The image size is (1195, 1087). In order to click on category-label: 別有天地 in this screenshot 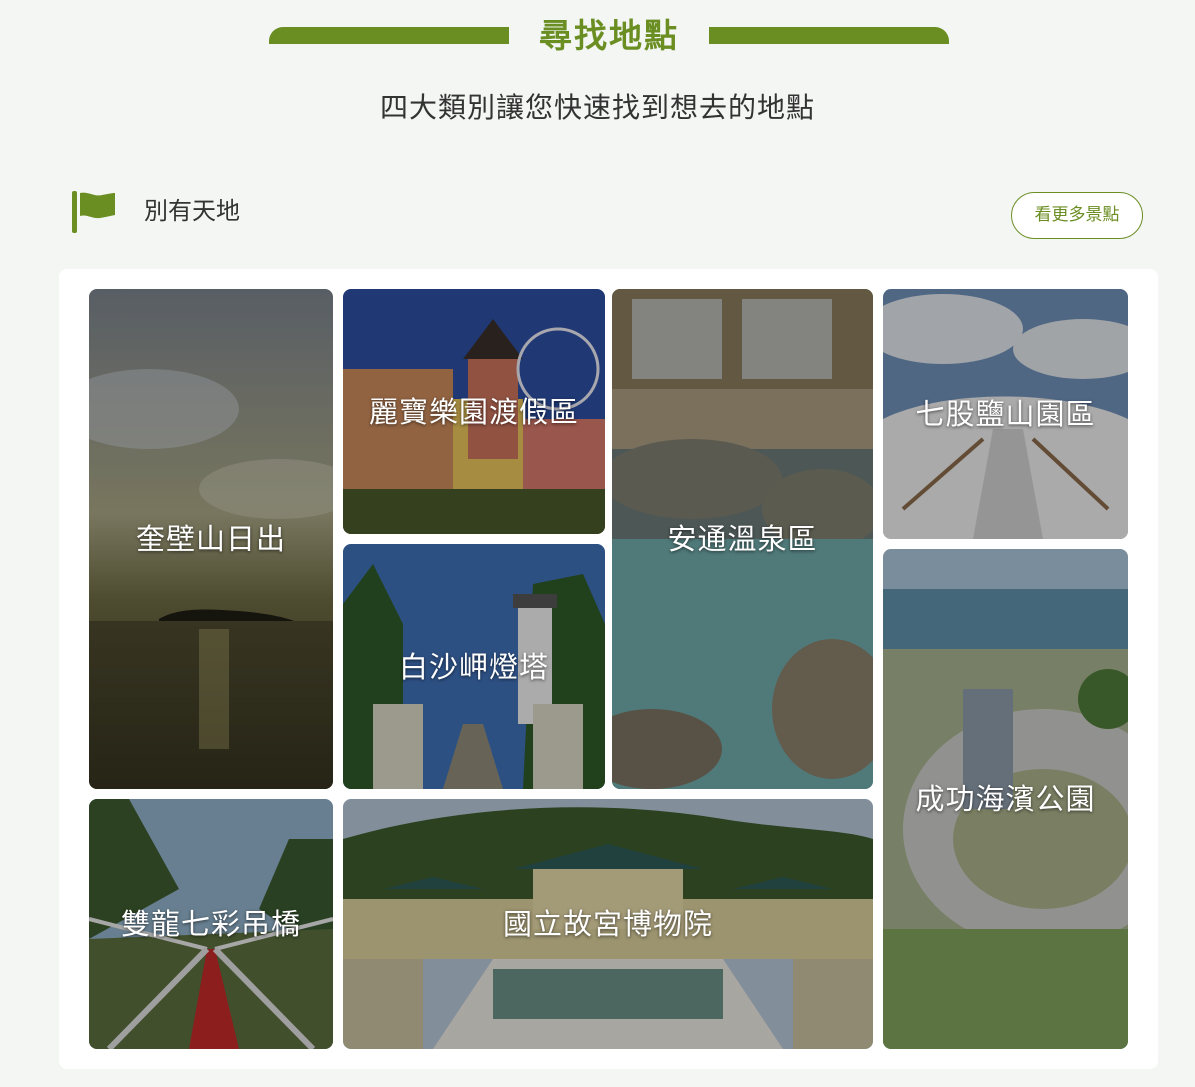, I will do `click(192, 211)`.